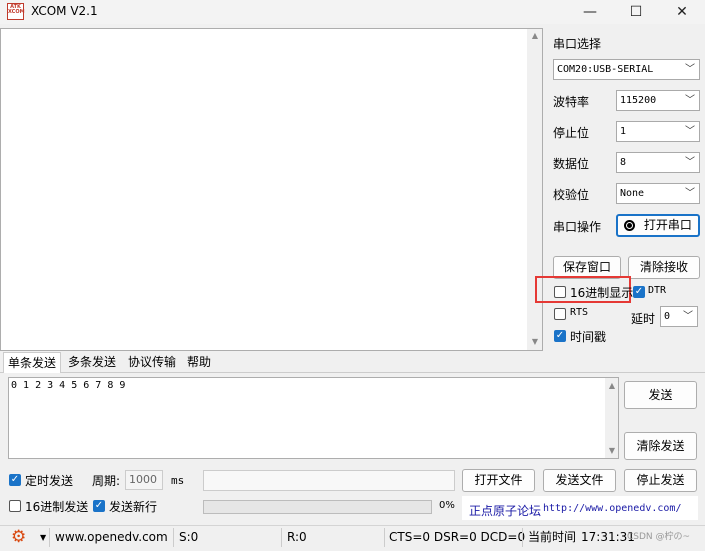  What do you see at coordinates (588, 337) in the screenshot?
I see `timestamp-label: 时间戳` at bounding box center [588, 337].